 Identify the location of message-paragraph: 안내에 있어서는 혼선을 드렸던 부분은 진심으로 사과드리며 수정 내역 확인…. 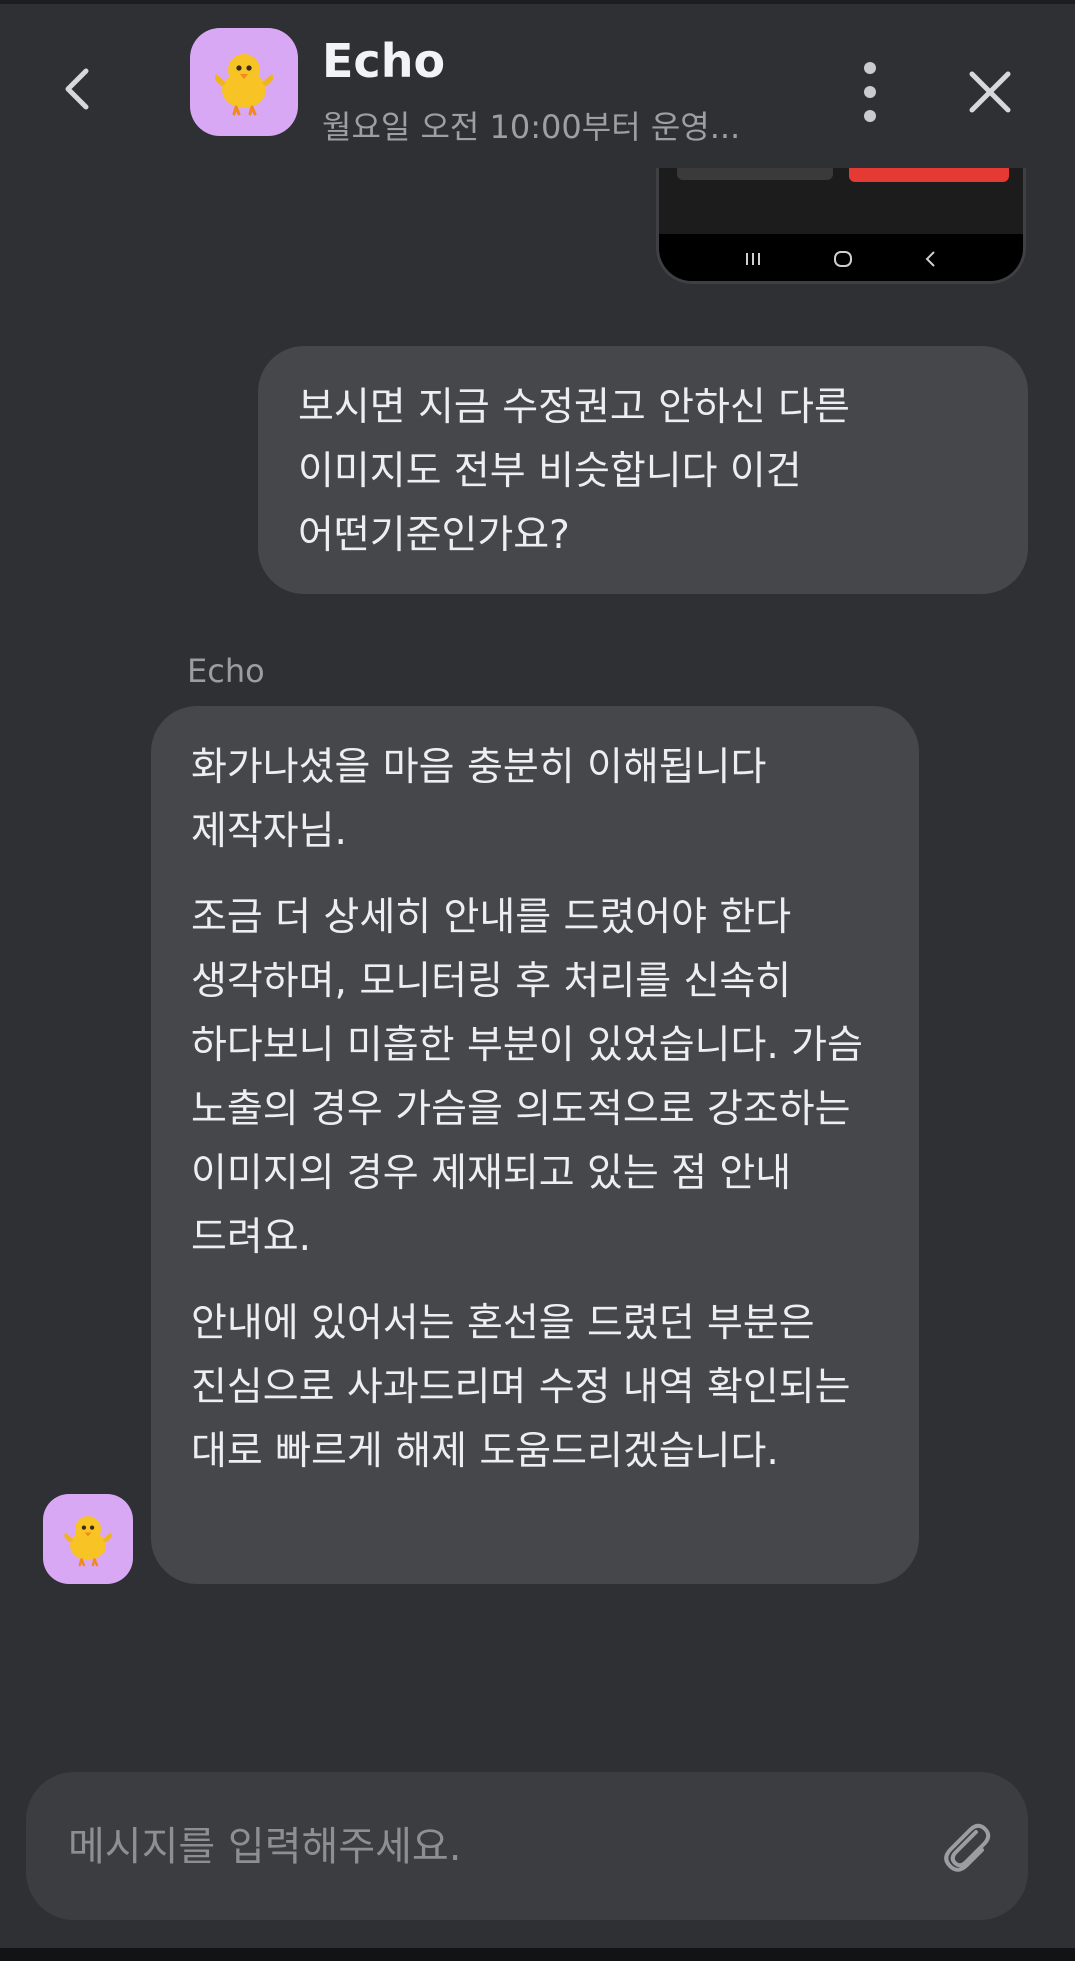
(521, 1387).